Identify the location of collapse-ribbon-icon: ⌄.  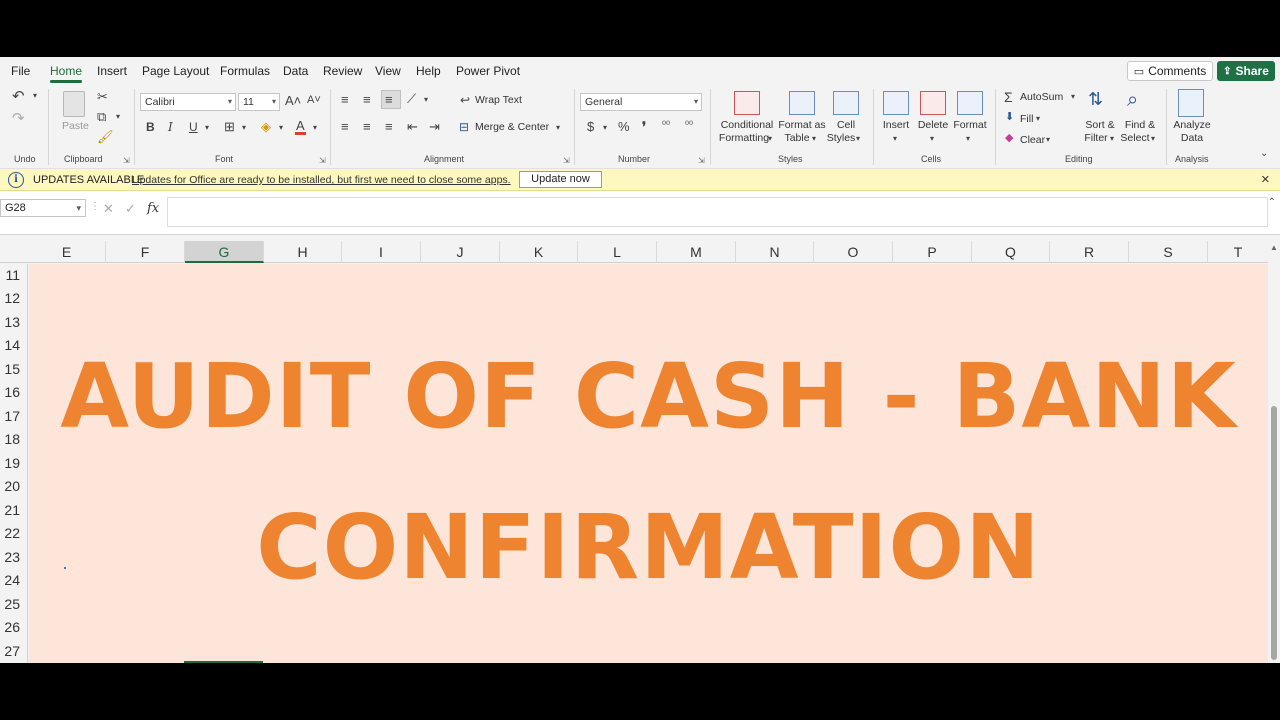
(1264, 154).